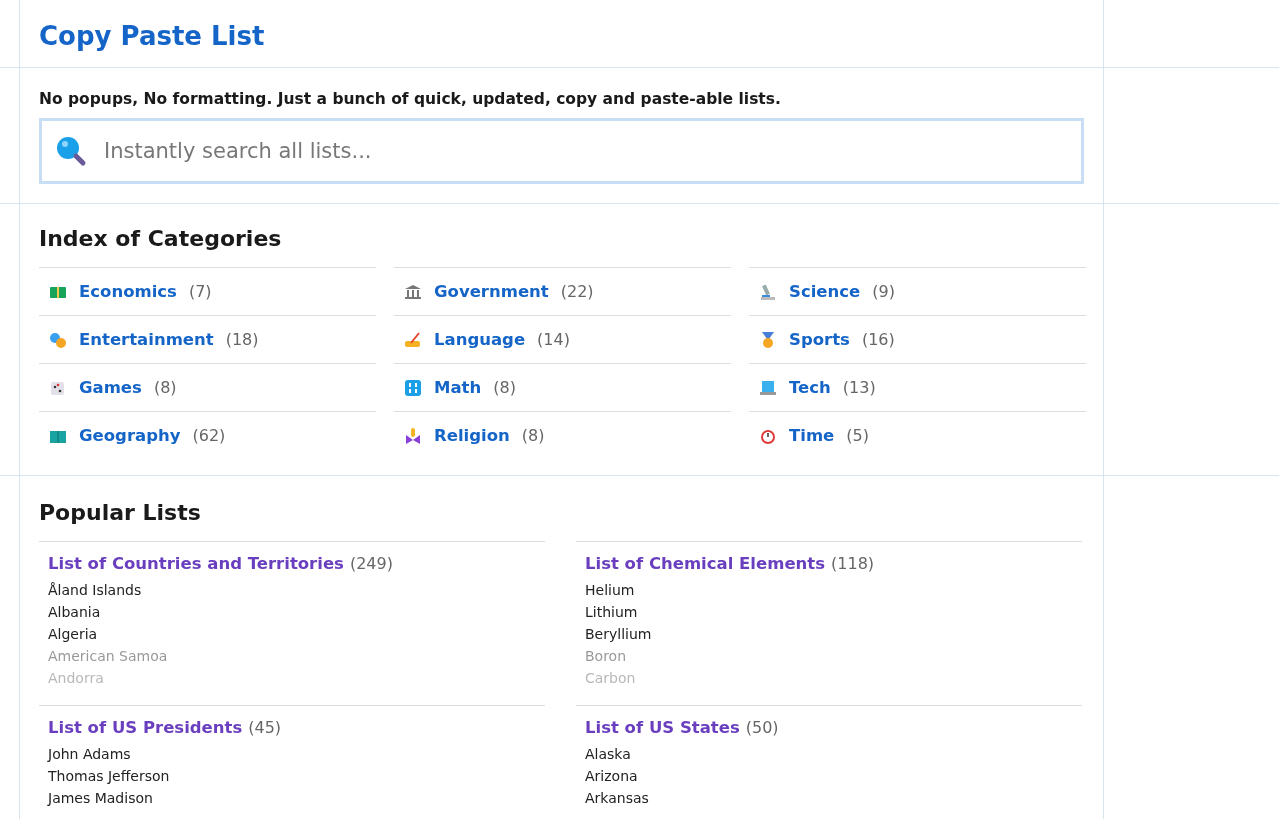 Image resolution: width=1279 pixels, height=819 pixels. What do you see at coordinates (200, 291) in the screenshot?
I see `category-count: (7)` at bounding box center [200, 291].